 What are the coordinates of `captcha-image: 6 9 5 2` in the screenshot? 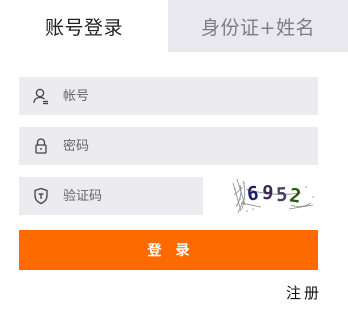 It's located at (274, 195).